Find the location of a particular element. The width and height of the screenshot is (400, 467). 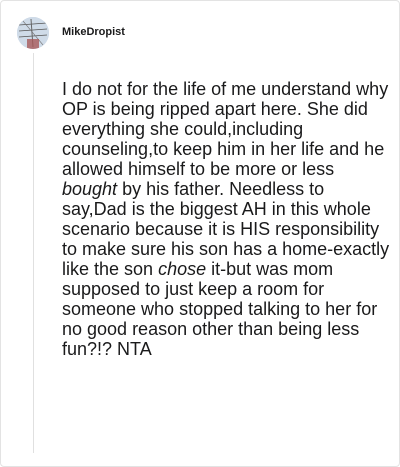

username: MikeDropist is located at coordinates (93, 32).